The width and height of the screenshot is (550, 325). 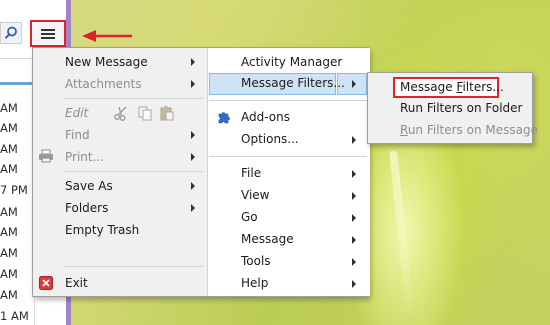 I want to click on message-time: 1 AM, so click(x=14, y=316).